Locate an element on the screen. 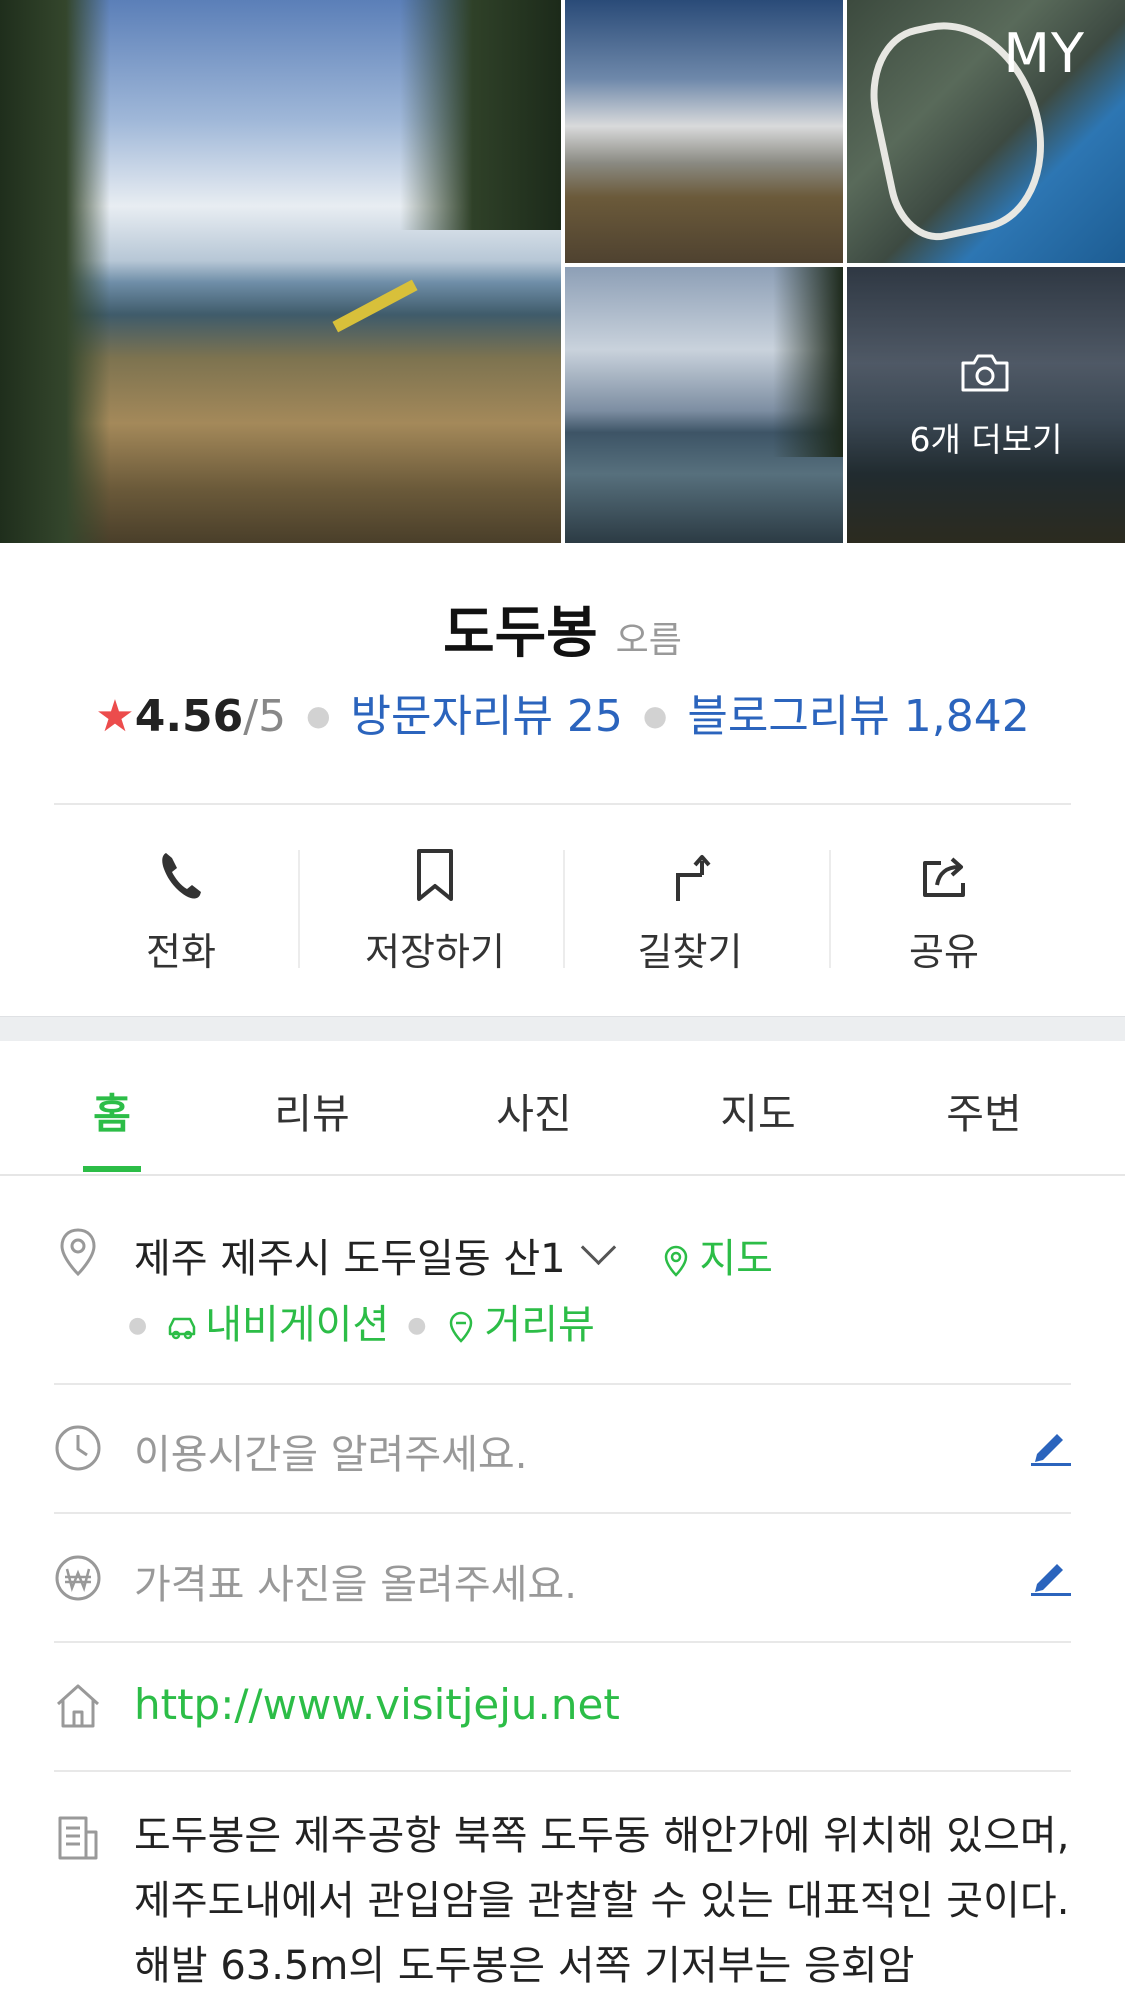 The width and height of the screenshot is (1125, 1999). rating-row: ★4.56/5 ● 방문자리뷰 25 ● 블로그리뷰 1,842 is located at coordinates (562, 712).